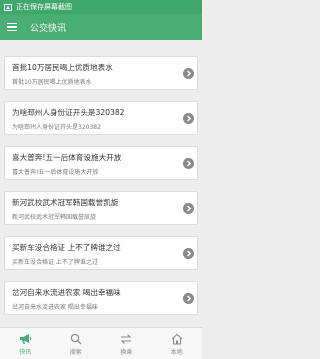  Describe the element at coordinates (101, 208) in the screenshot. I see `article-card: 新河武校武术冠军韩国载誉凯旋 新河武校武术冠军韩国载誉凯旋` at that location.